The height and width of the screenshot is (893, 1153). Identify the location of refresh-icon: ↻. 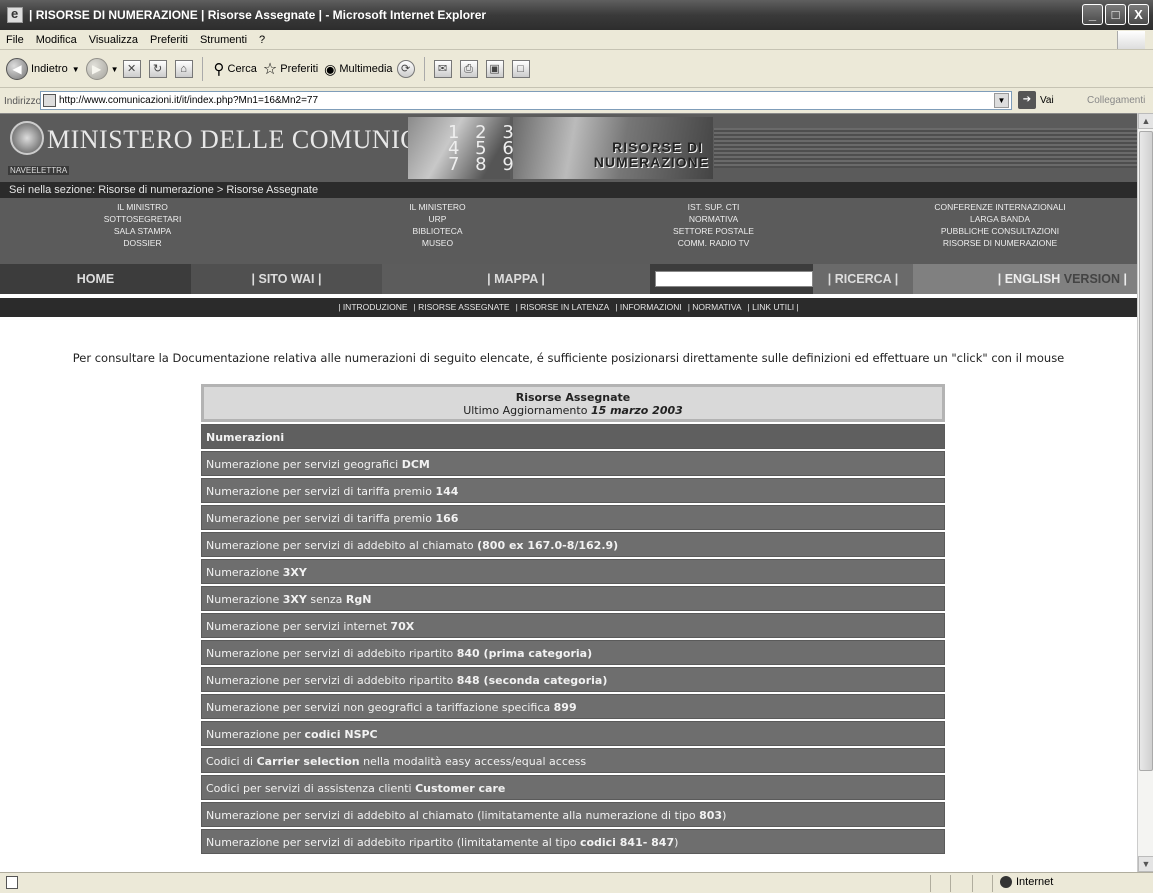
(157, 69).